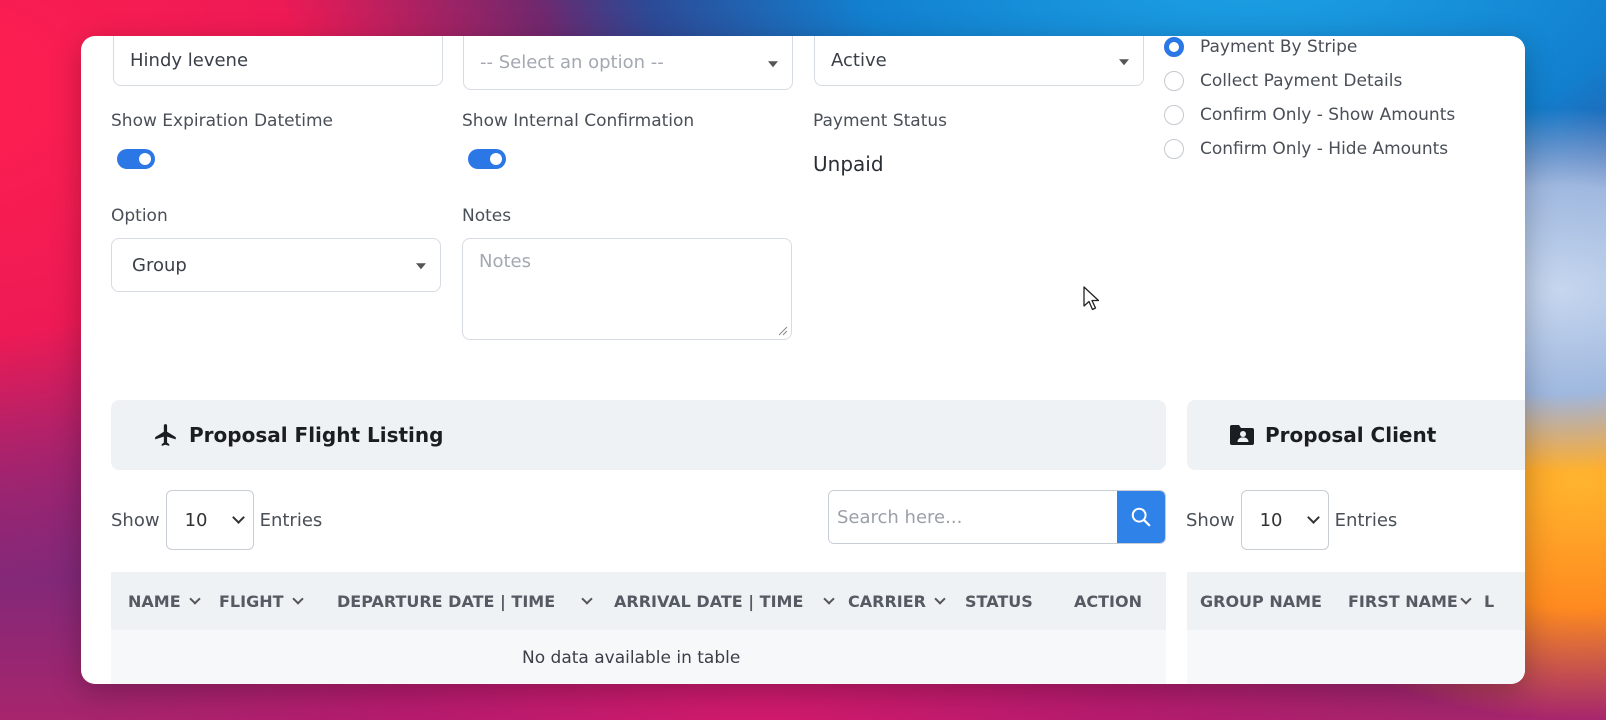  What do you see at coordinates (1108, 601) in the screenshot?
I see `column-header-action: ACTION` at bounding box center [1108, 601].